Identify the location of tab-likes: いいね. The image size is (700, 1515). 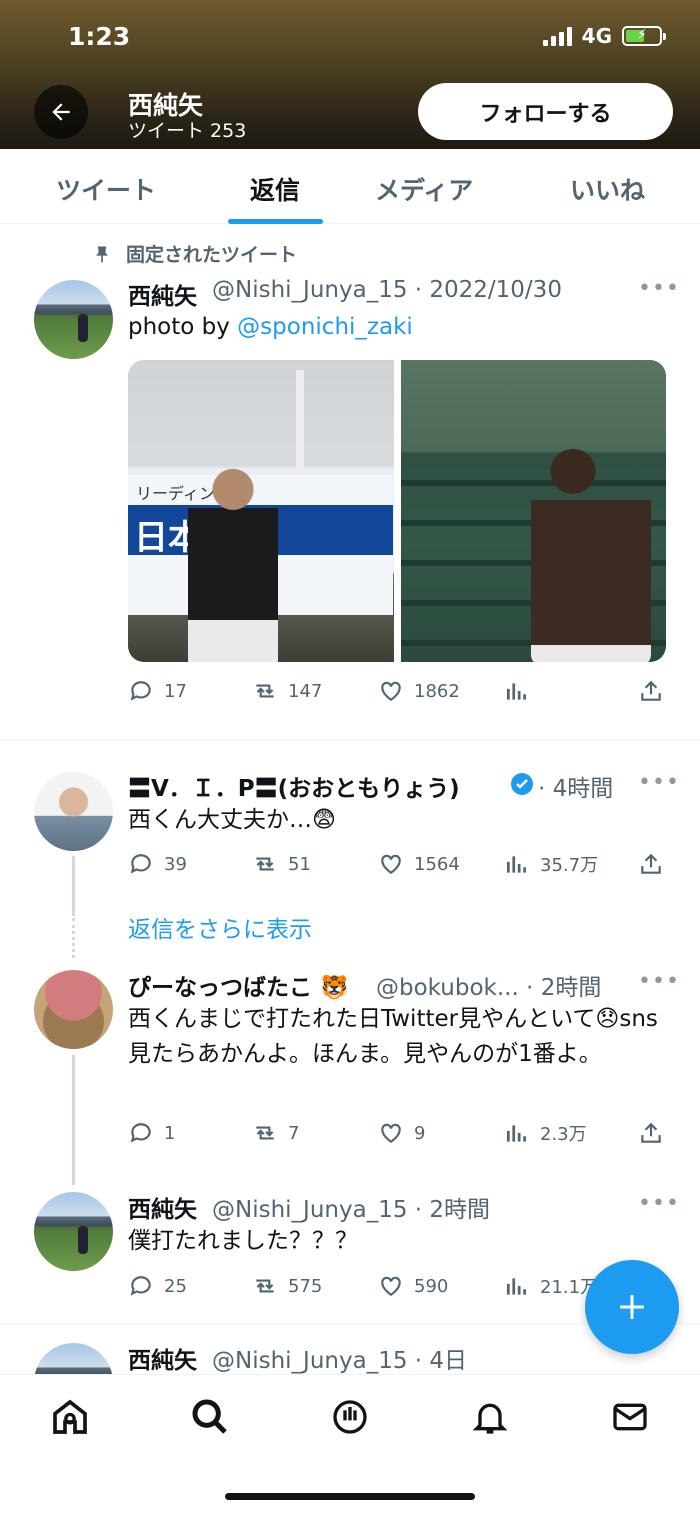
(607, 189).